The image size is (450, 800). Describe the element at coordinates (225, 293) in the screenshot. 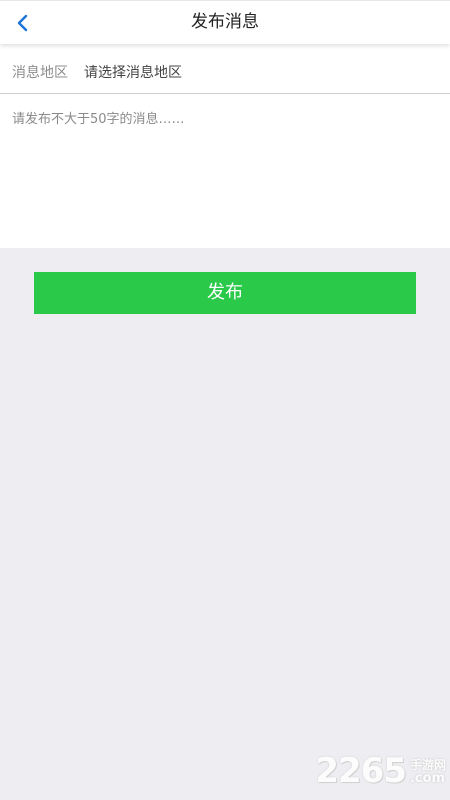

I see `publish-button: 发布` at that location.